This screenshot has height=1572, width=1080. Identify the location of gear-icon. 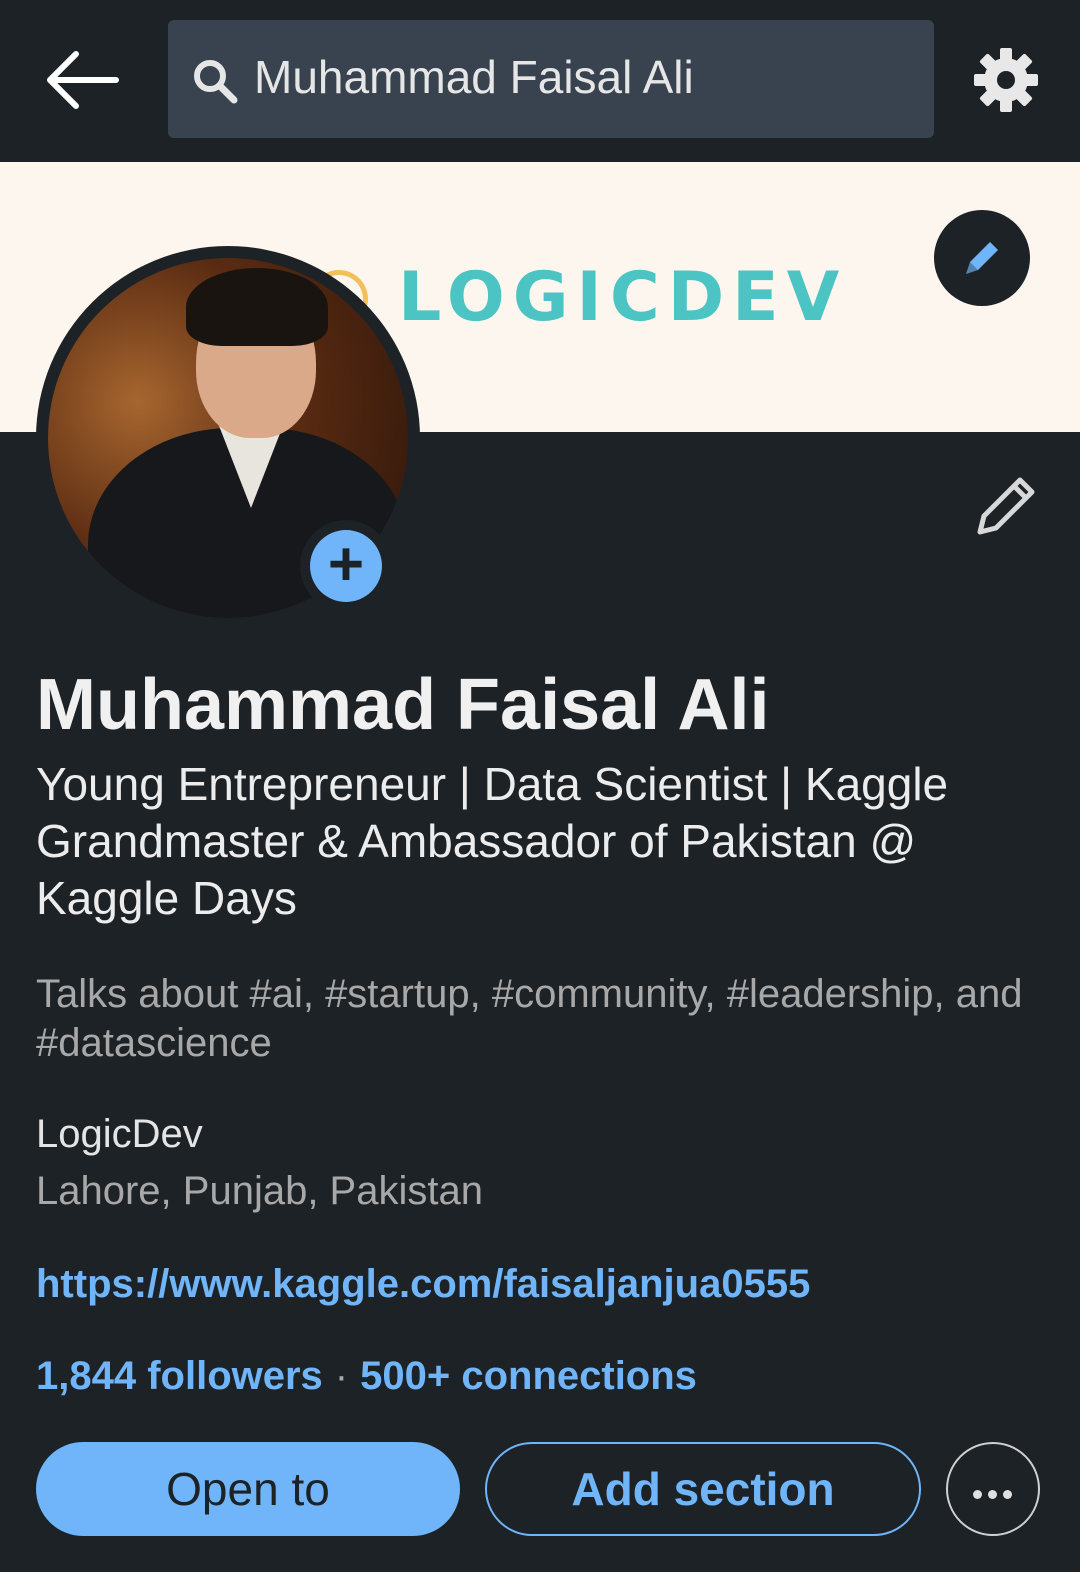
(1006, 80).